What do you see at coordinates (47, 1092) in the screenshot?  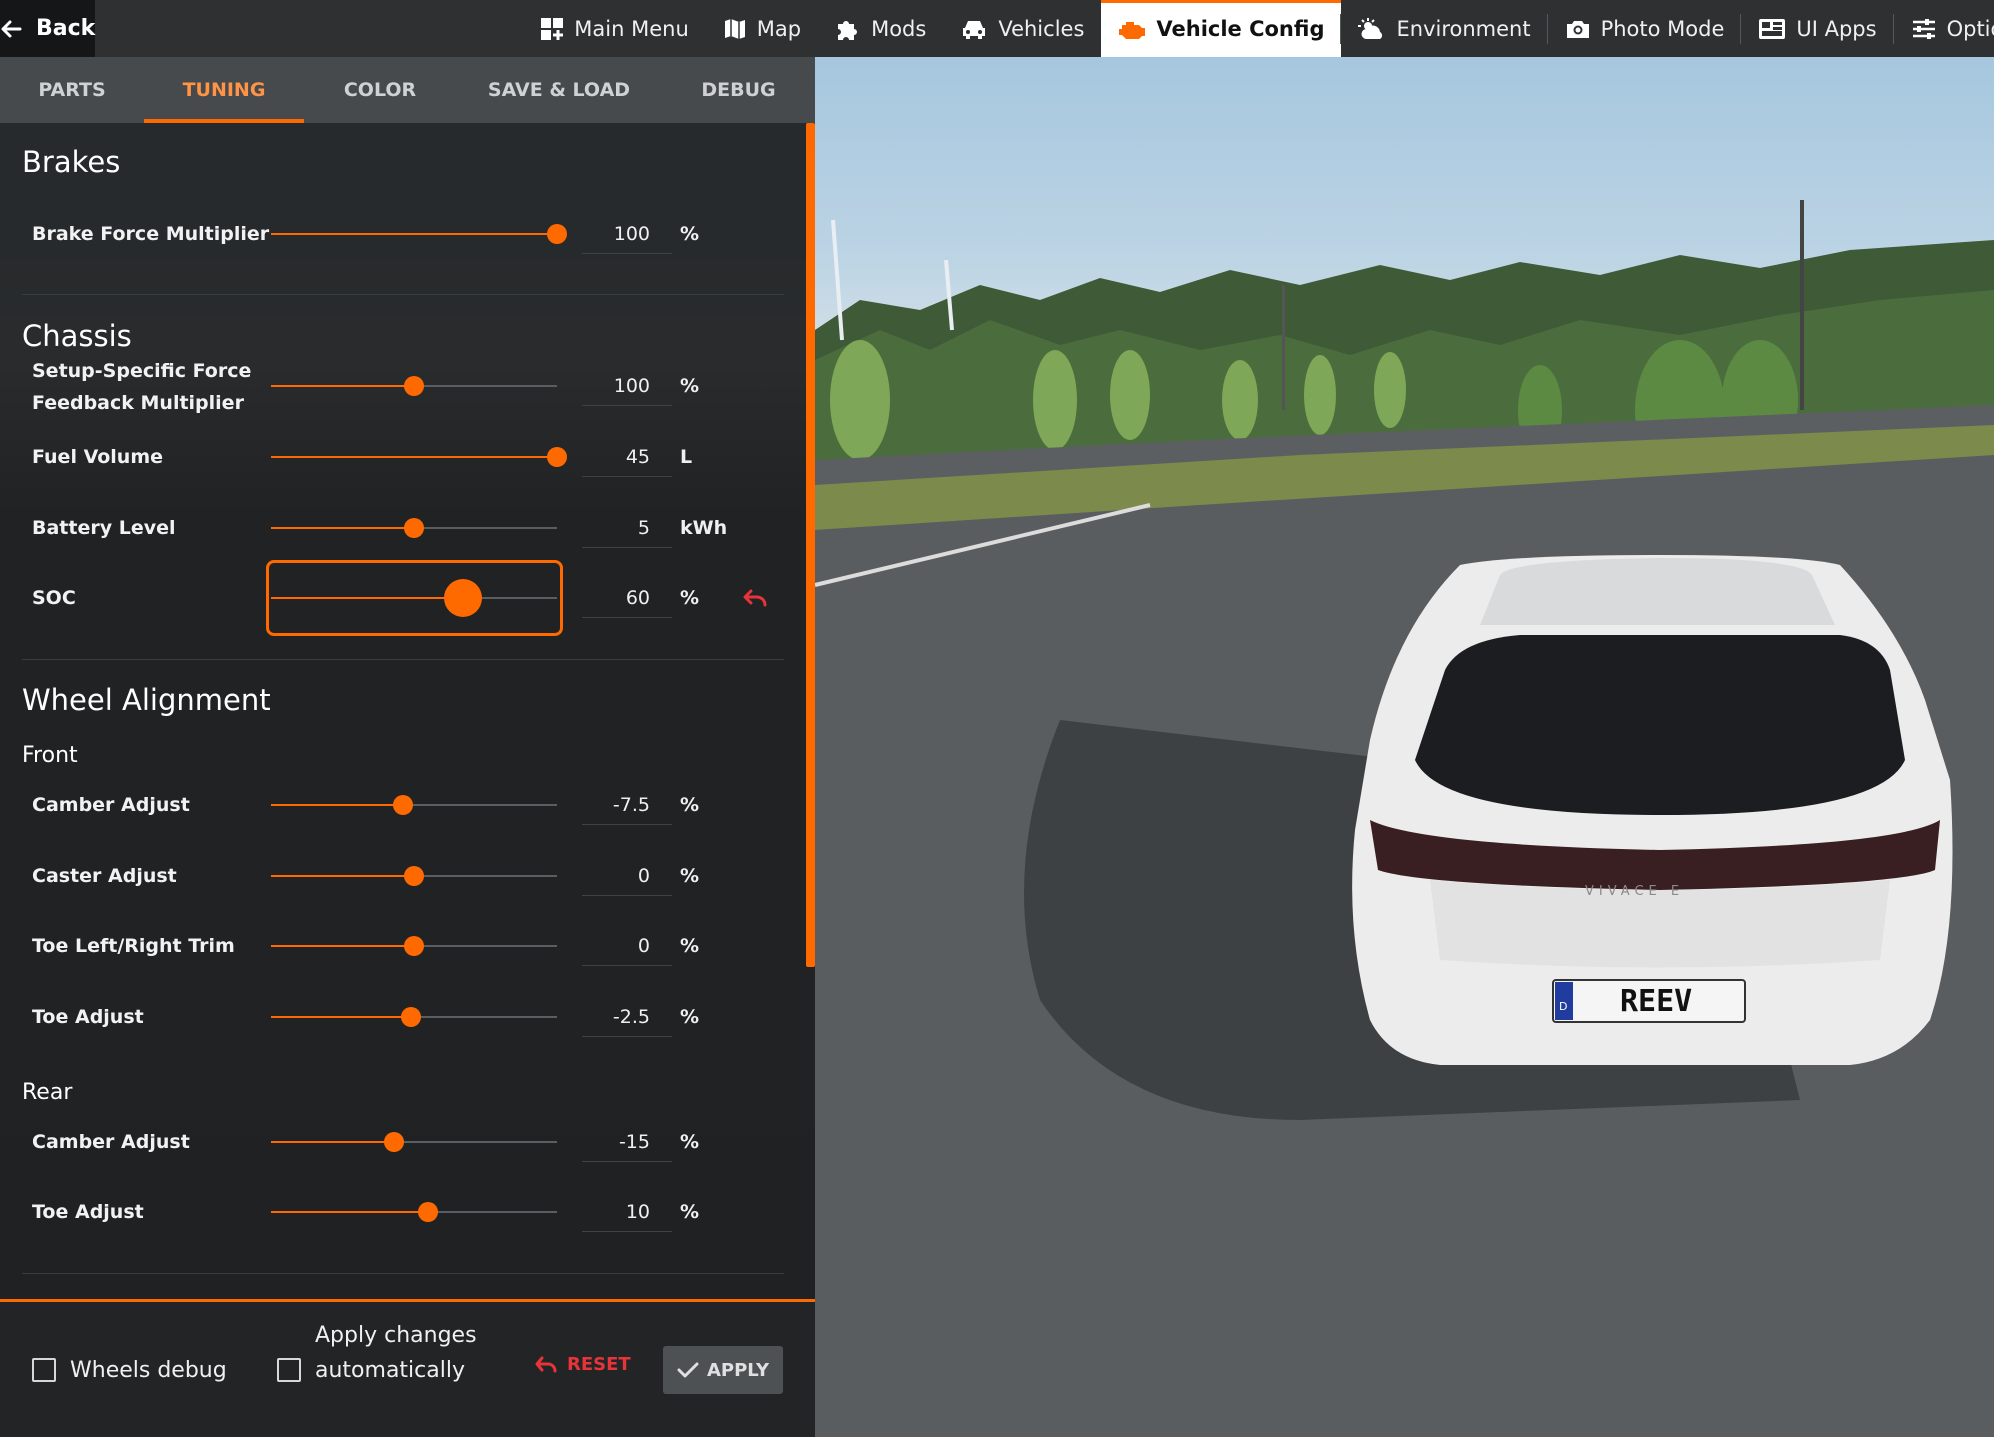 I see `subsection-title-rear: Rear` at bounding box center [47, 1092].